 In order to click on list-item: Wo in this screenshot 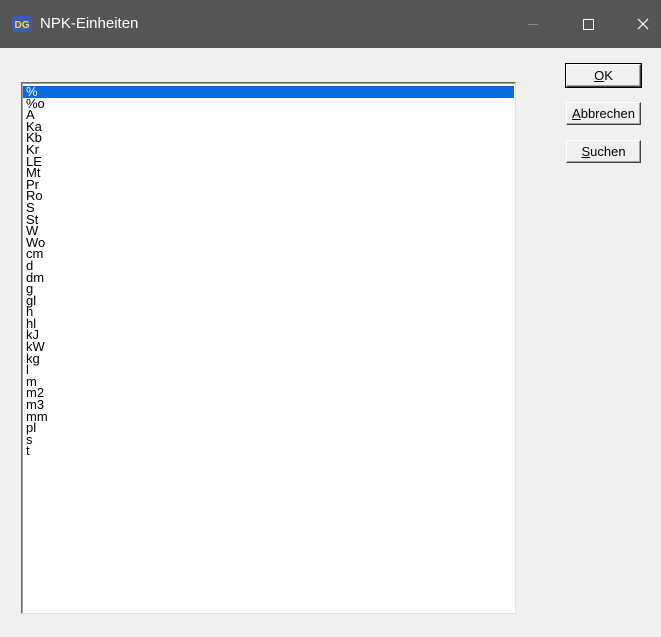, I will do `click(268, 242)`.